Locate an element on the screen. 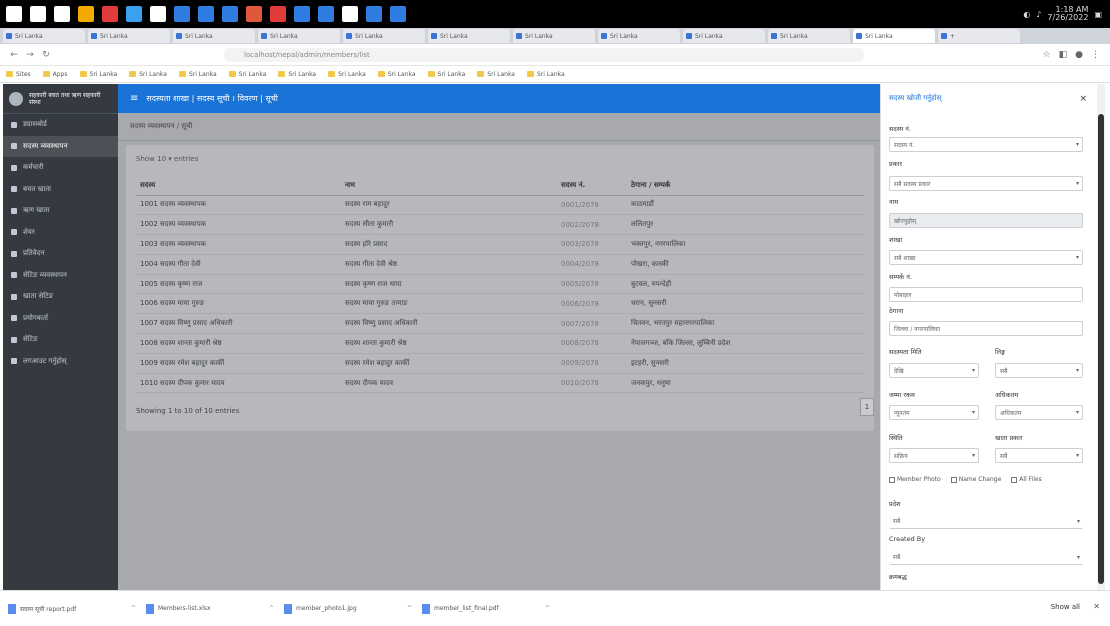 The height and width of the screenshot is (626, 1110). browser-tab: + is located at coordinates (979, 36).